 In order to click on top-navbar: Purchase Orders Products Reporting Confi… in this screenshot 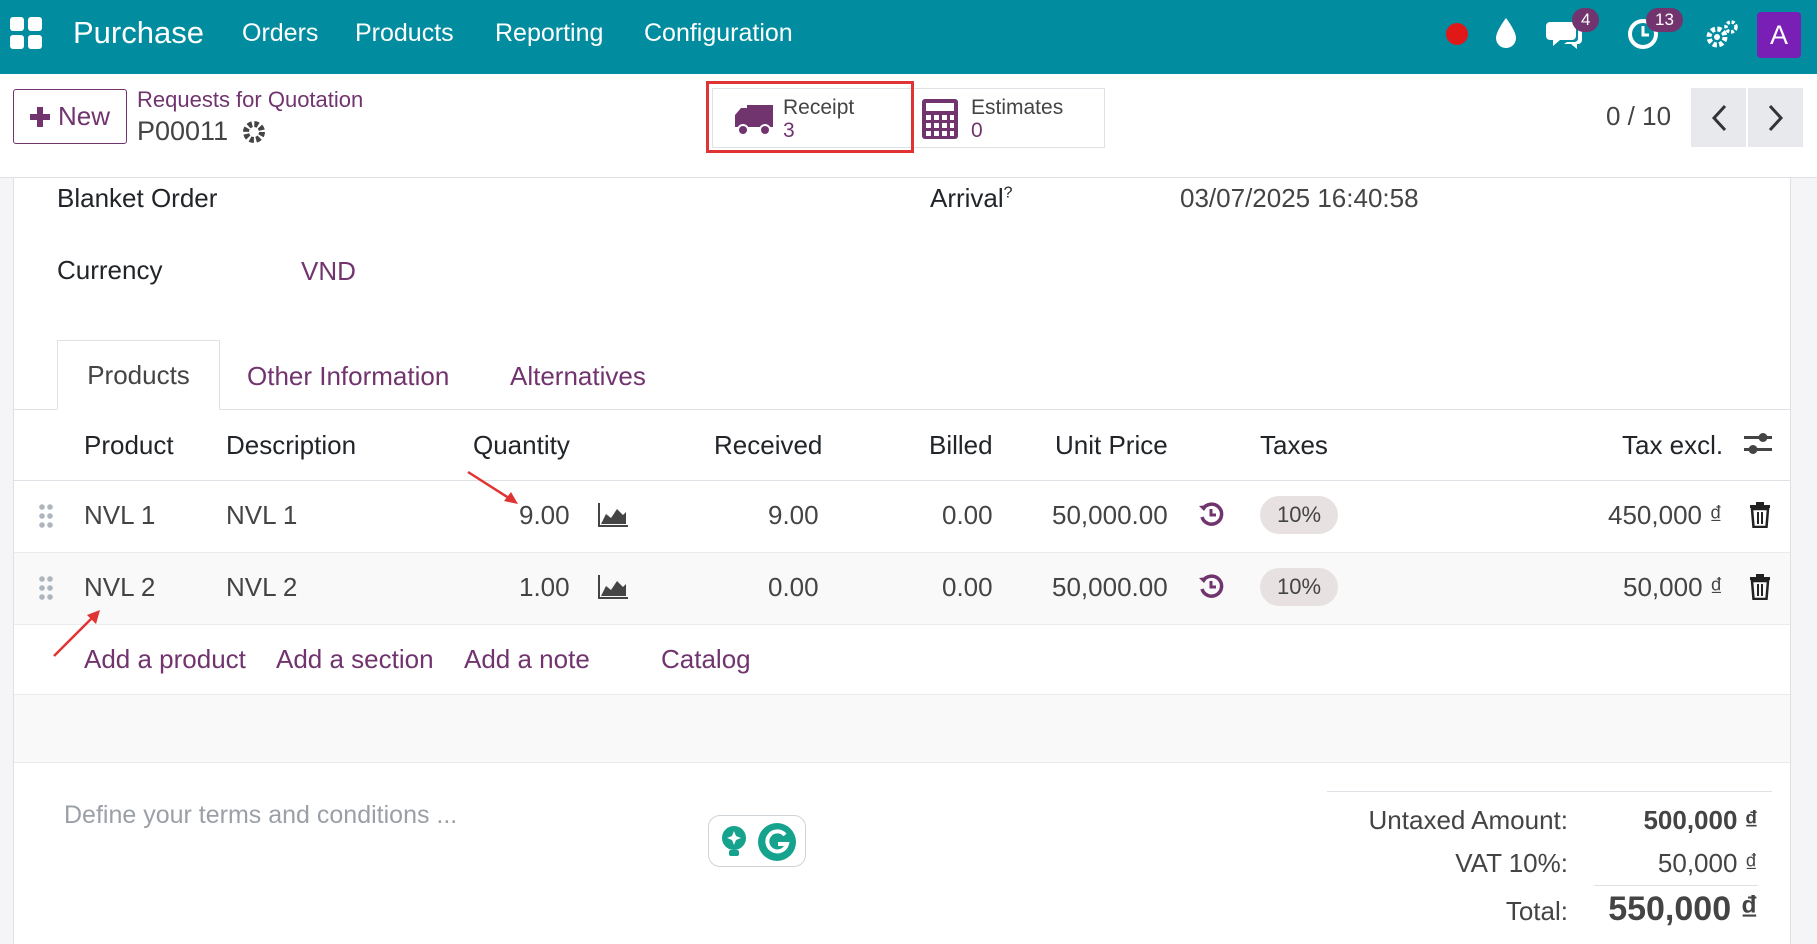, I will do `click(908, 37)`.